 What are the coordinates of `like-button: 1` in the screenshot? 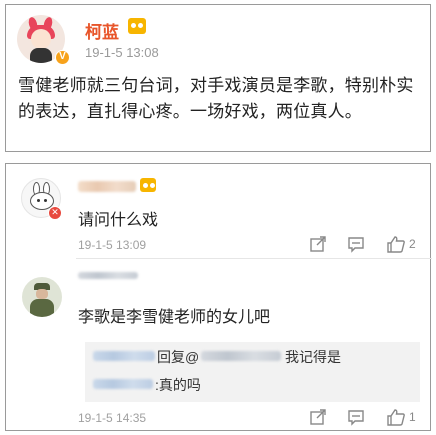 It's located at (401, 417).